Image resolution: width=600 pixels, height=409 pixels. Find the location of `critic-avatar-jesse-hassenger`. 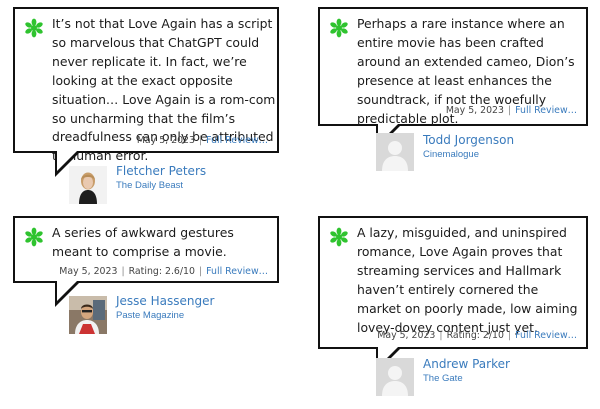

critic-avatar-jesse-hassenger is located at coordinates (88, 315).